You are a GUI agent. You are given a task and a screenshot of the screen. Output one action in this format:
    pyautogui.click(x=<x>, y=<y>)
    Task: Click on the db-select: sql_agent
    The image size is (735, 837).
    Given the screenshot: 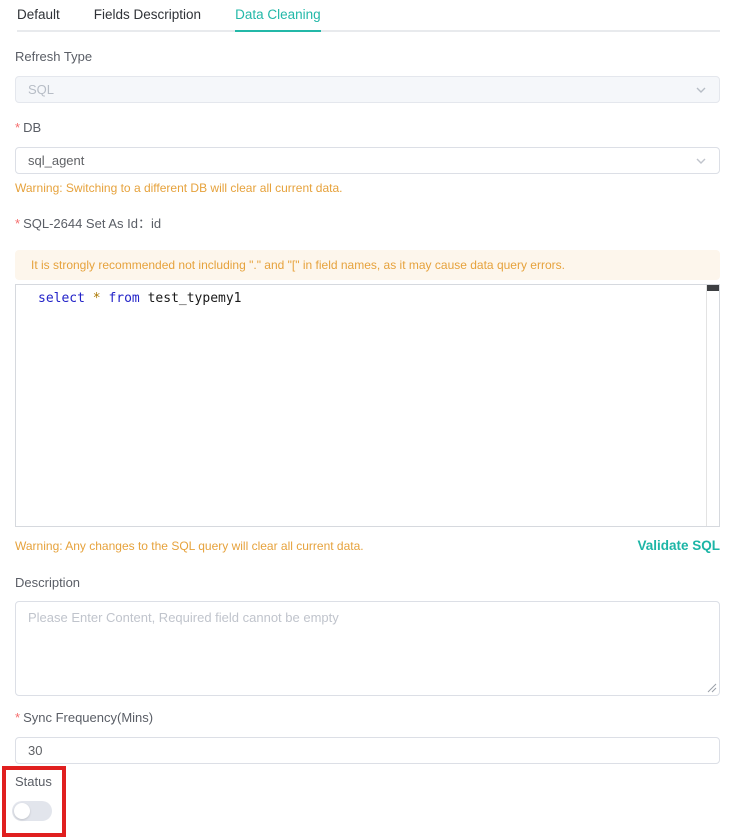 What is the action you would take?
    pyautogui.click(x=367, y=160)
    